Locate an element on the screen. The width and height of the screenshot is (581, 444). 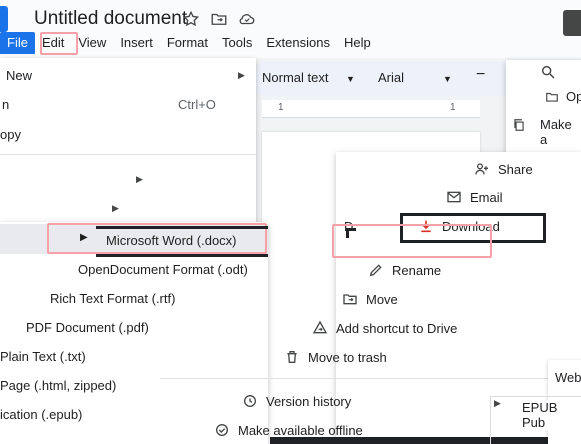
trash-item: Move to trash is located at coordinates (335, 357).